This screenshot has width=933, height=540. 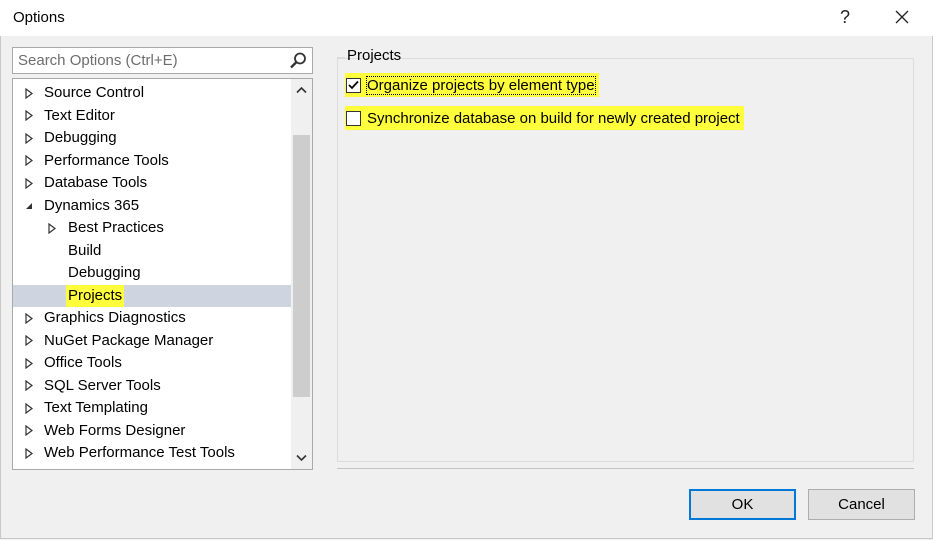 What do you see at coordinates (481, 85) in the screenshot?
I see `organize-projects-label: Organize projects by element type` at bounding box center [481, 85].